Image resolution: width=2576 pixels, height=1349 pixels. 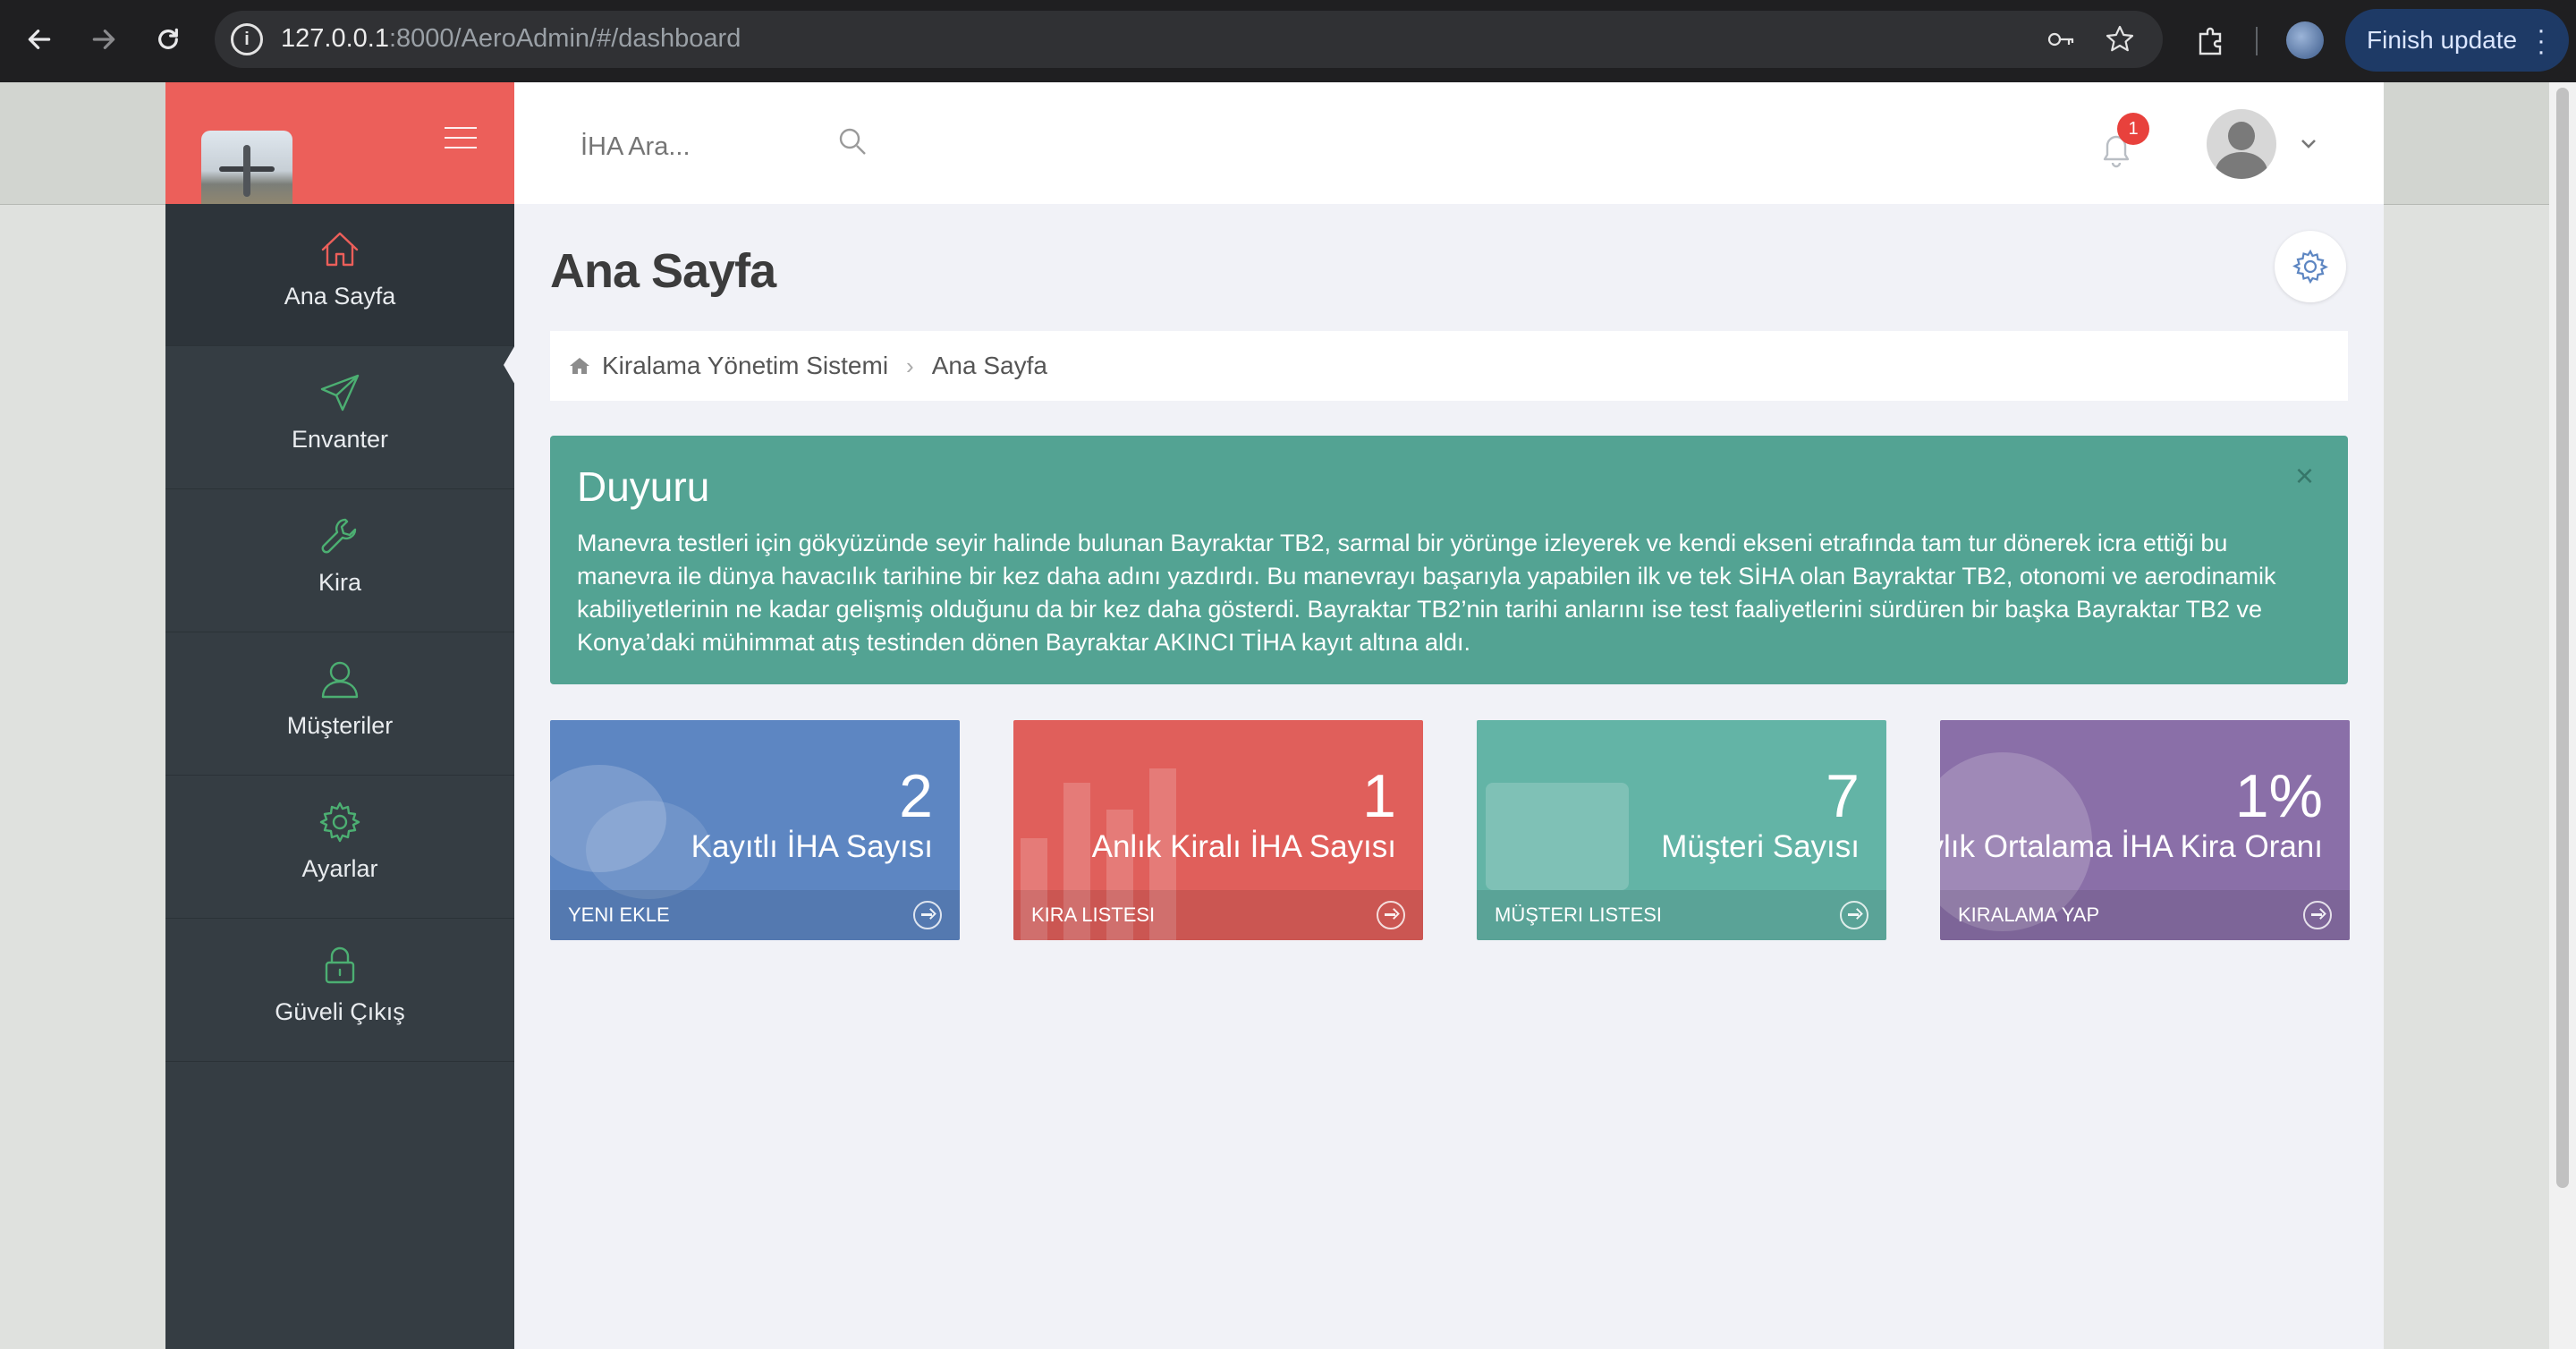 What do you see at coordinates (2133, 129) in the screenshot?
I see `notification-badge: 1` at bounding box center [2133, 129].